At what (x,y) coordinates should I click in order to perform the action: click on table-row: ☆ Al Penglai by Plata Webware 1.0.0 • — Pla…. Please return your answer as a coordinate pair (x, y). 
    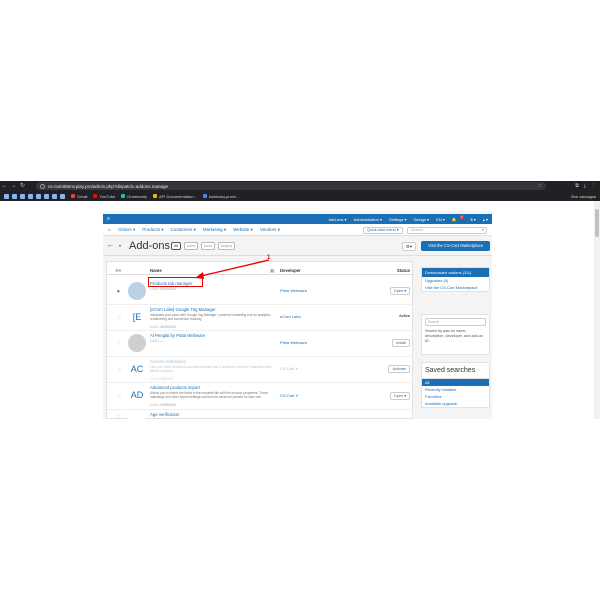
    Looking at the image, I should click on (260, 344).